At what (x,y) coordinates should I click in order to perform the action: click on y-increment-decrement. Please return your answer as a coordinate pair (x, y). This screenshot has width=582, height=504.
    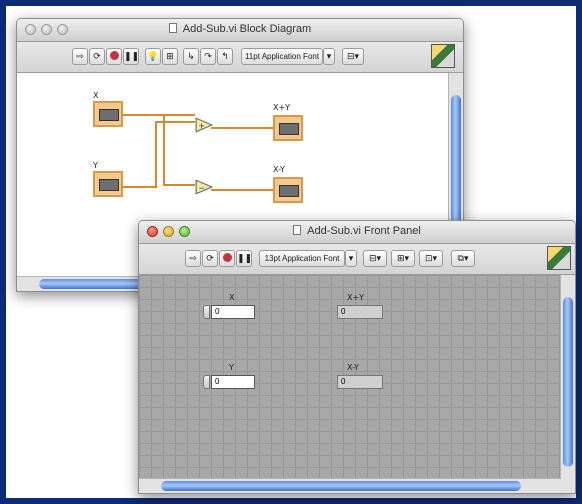
    Looking at the image, I should click on (206, 382).